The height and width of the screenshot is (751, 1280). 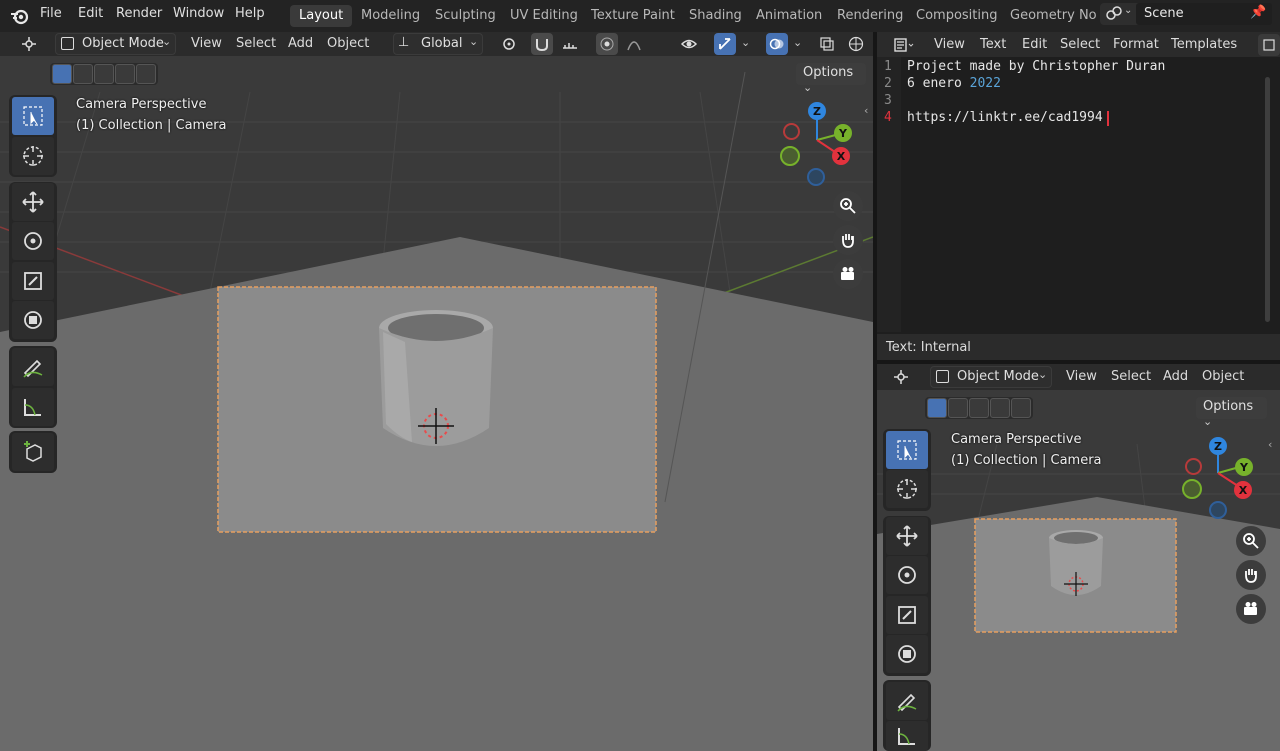 I want to click on text-datablock-icon, so click(x=1269, y=45).